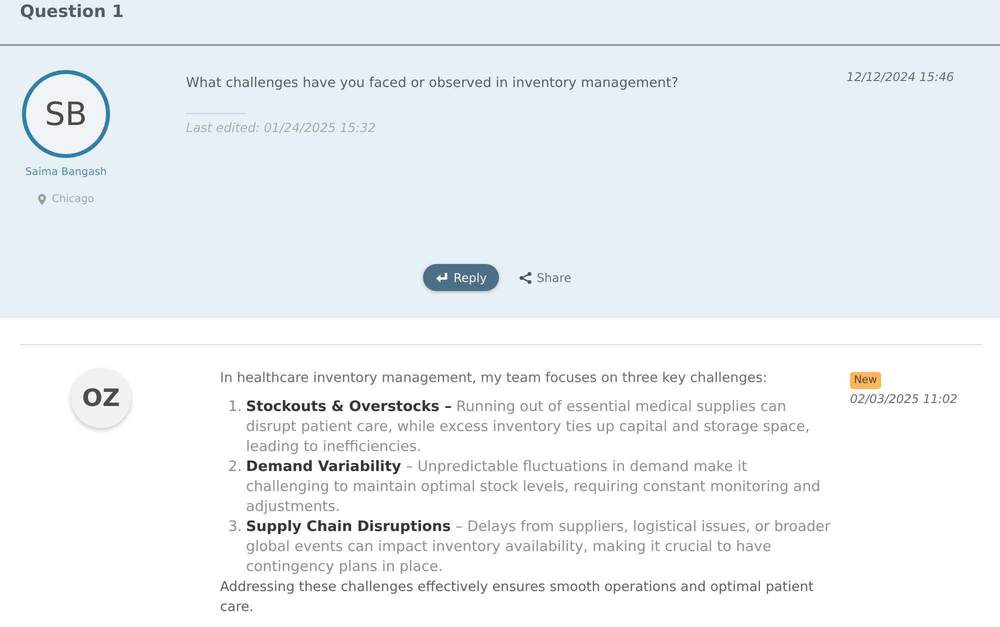 This screenshot has width=1000, height=627. Describe the element at coordinates (528, 427) in the screenshot. I see `list-item-text: Stockouts & Overstocks – Running out of essential medical supplies can disrupt patient care, while excess inventory ties up capital and storage space, leading to inefficiencies.` at that location.